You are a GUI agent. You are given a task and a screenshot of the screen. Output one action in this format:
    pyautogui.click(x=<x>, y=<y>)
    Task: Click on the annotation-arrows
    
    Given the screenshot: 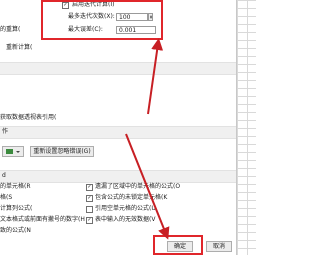 What is the action you would take?
    pyautogui.click(x=147, y=139)
    